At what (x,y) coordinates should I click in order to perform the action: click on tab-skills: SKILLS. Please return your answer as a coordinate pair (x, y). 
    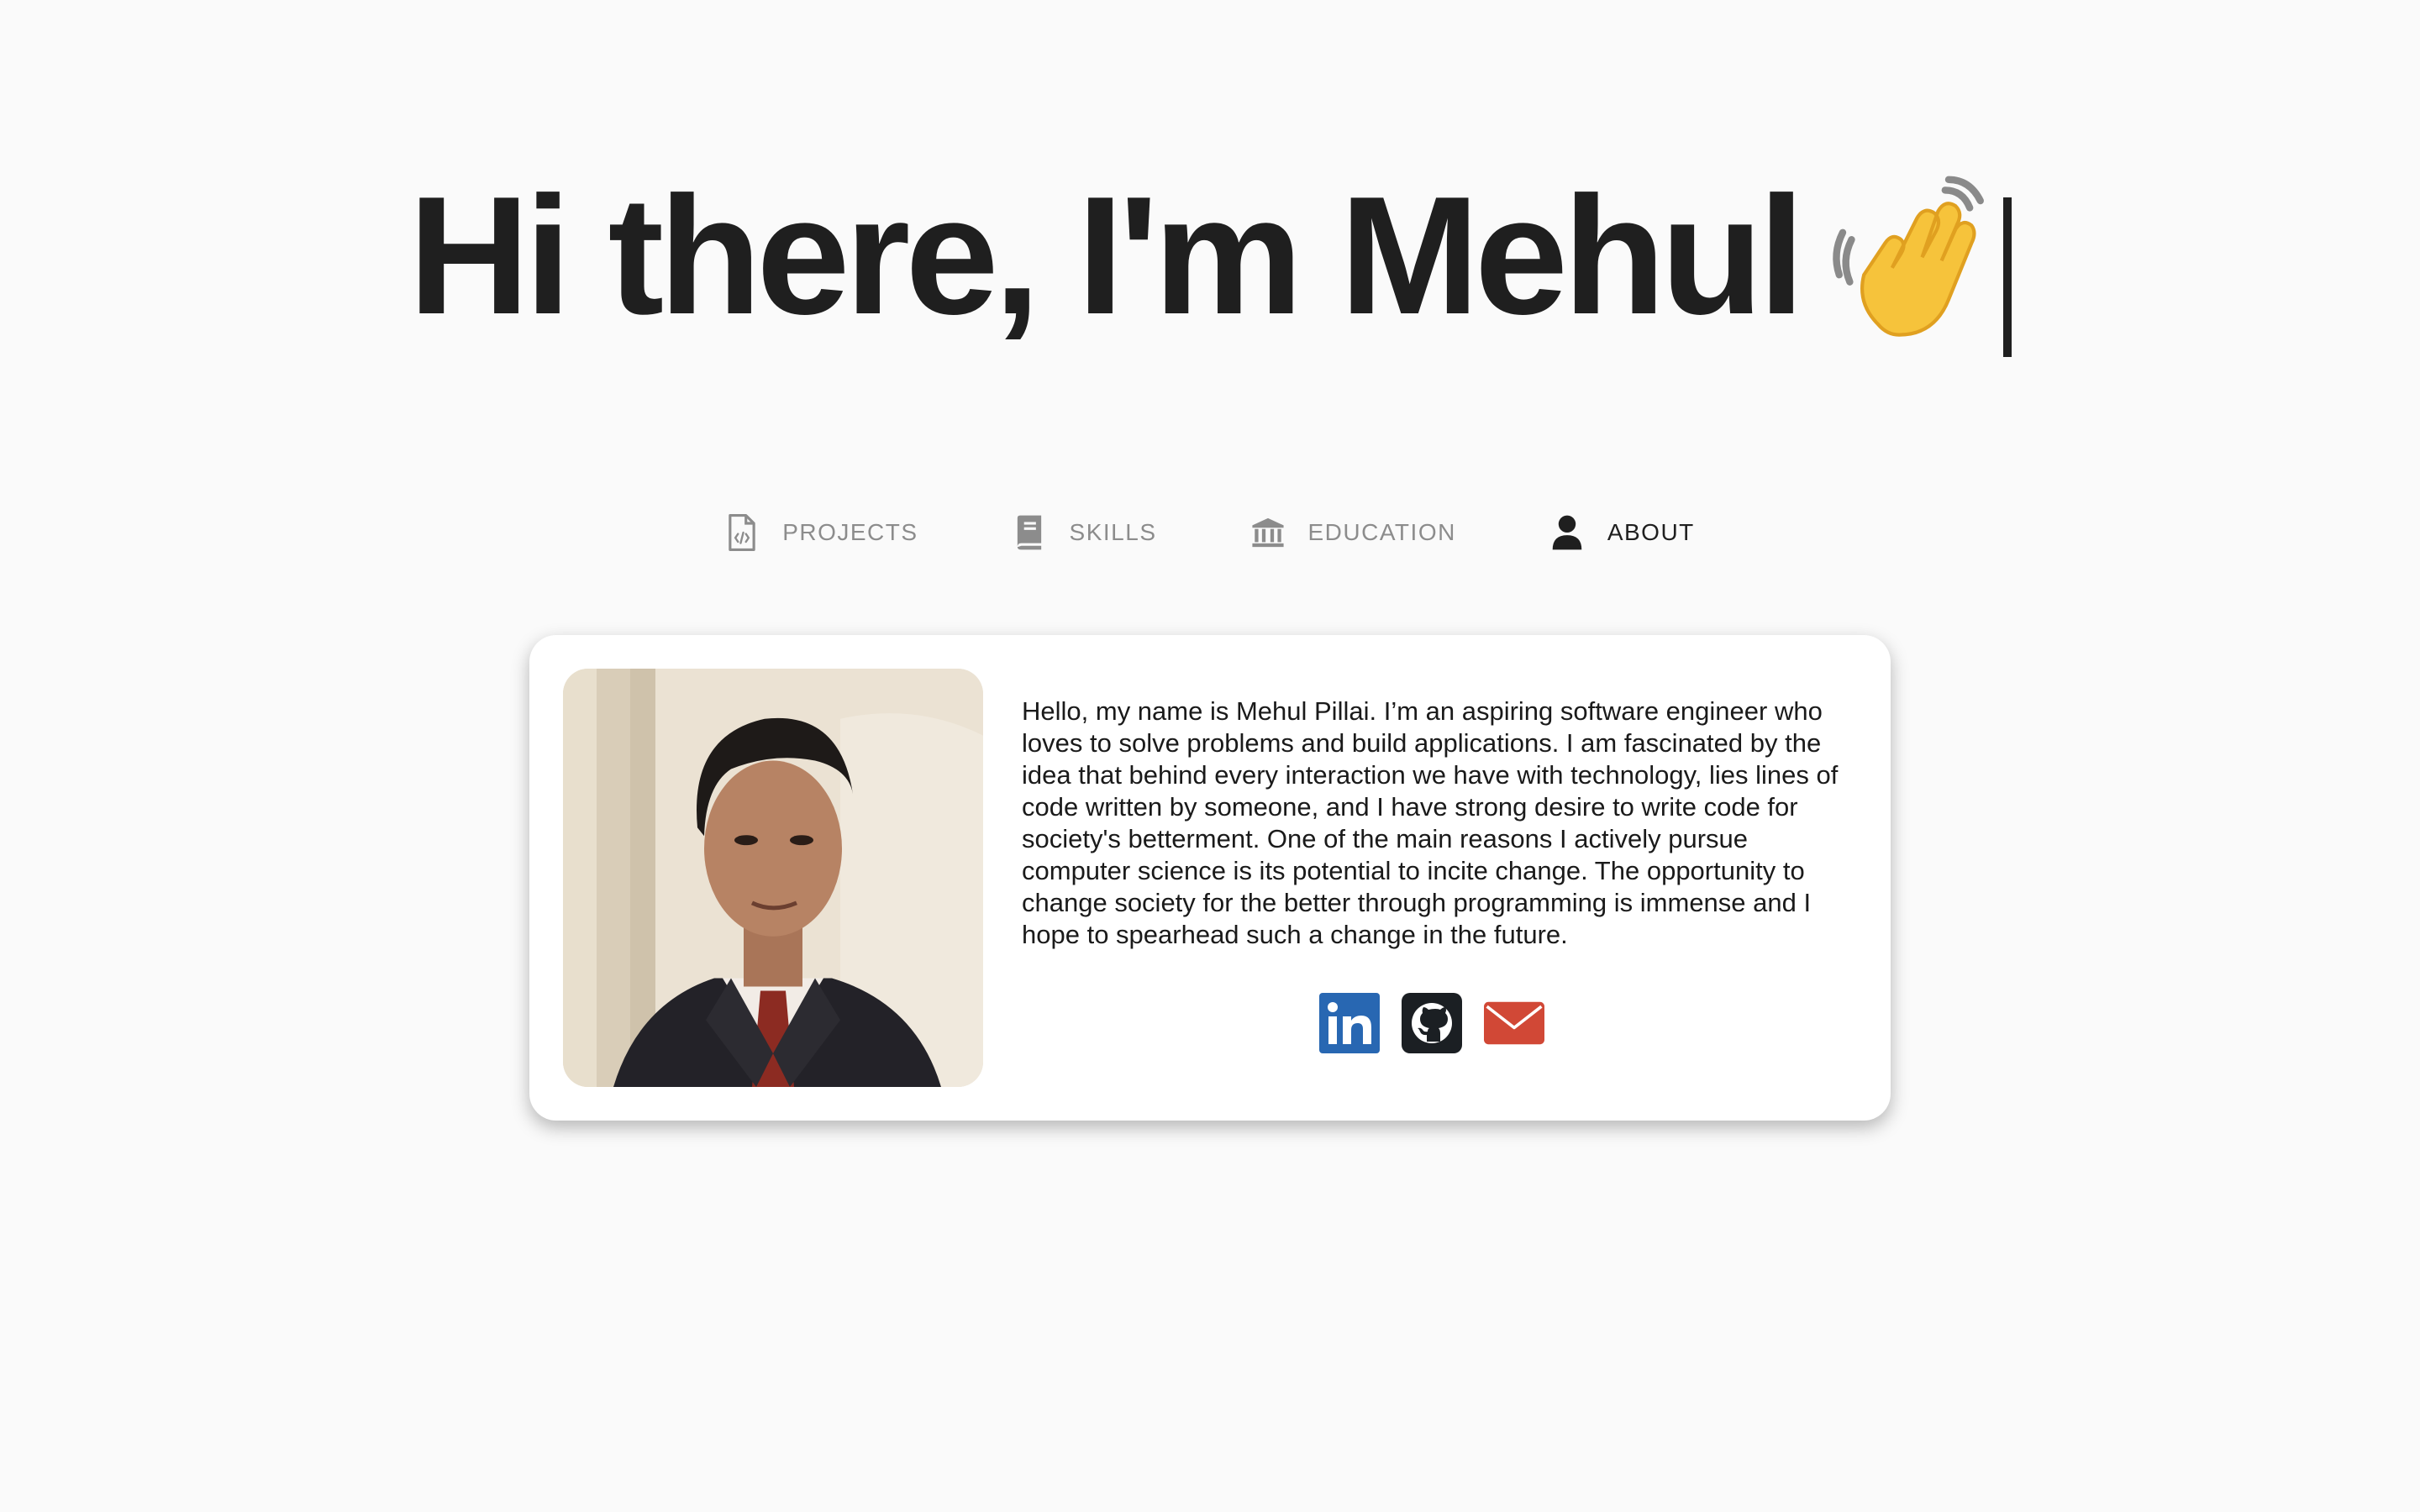
    Looking at the image, I should click on (1084, 532).